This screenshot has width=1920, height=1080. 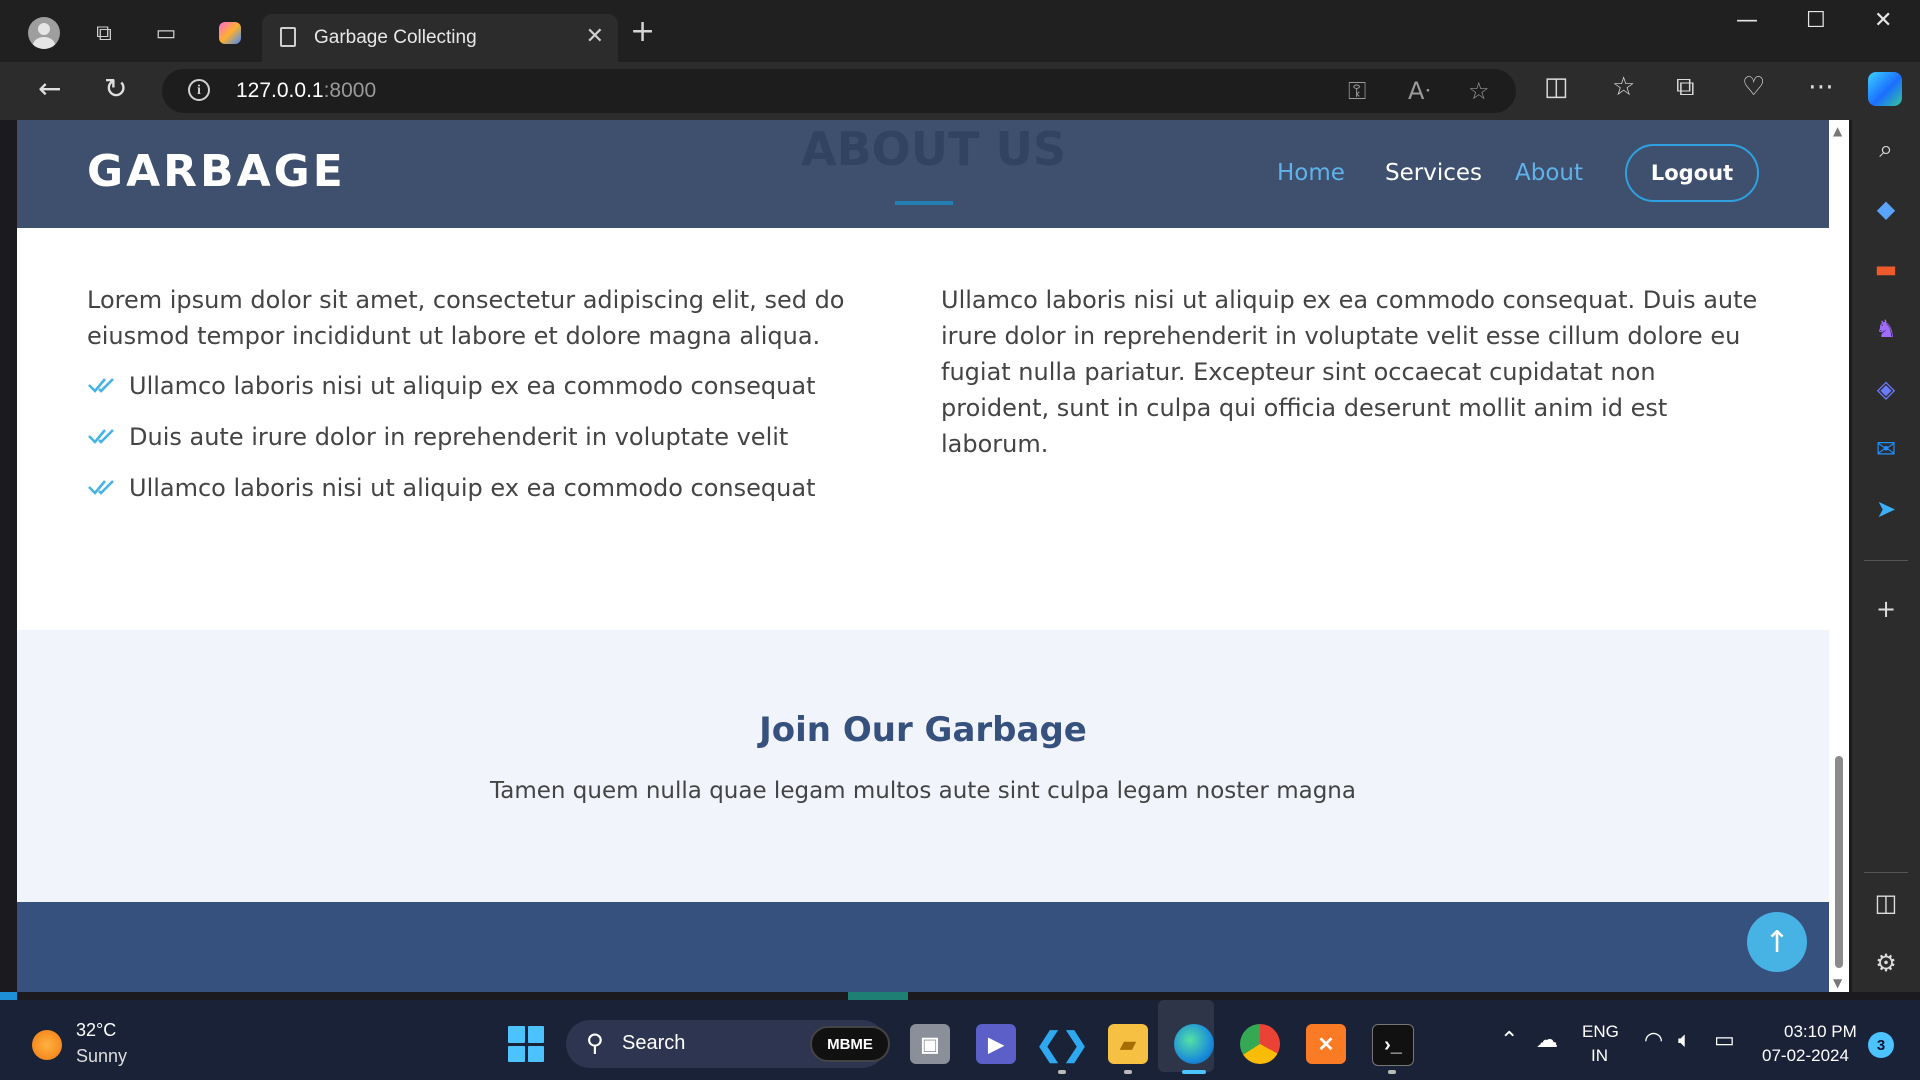 What do you see at coordinates (49, 88) in the screenshot?
I see `back-icon: ←` at bounding box center [49, 88].